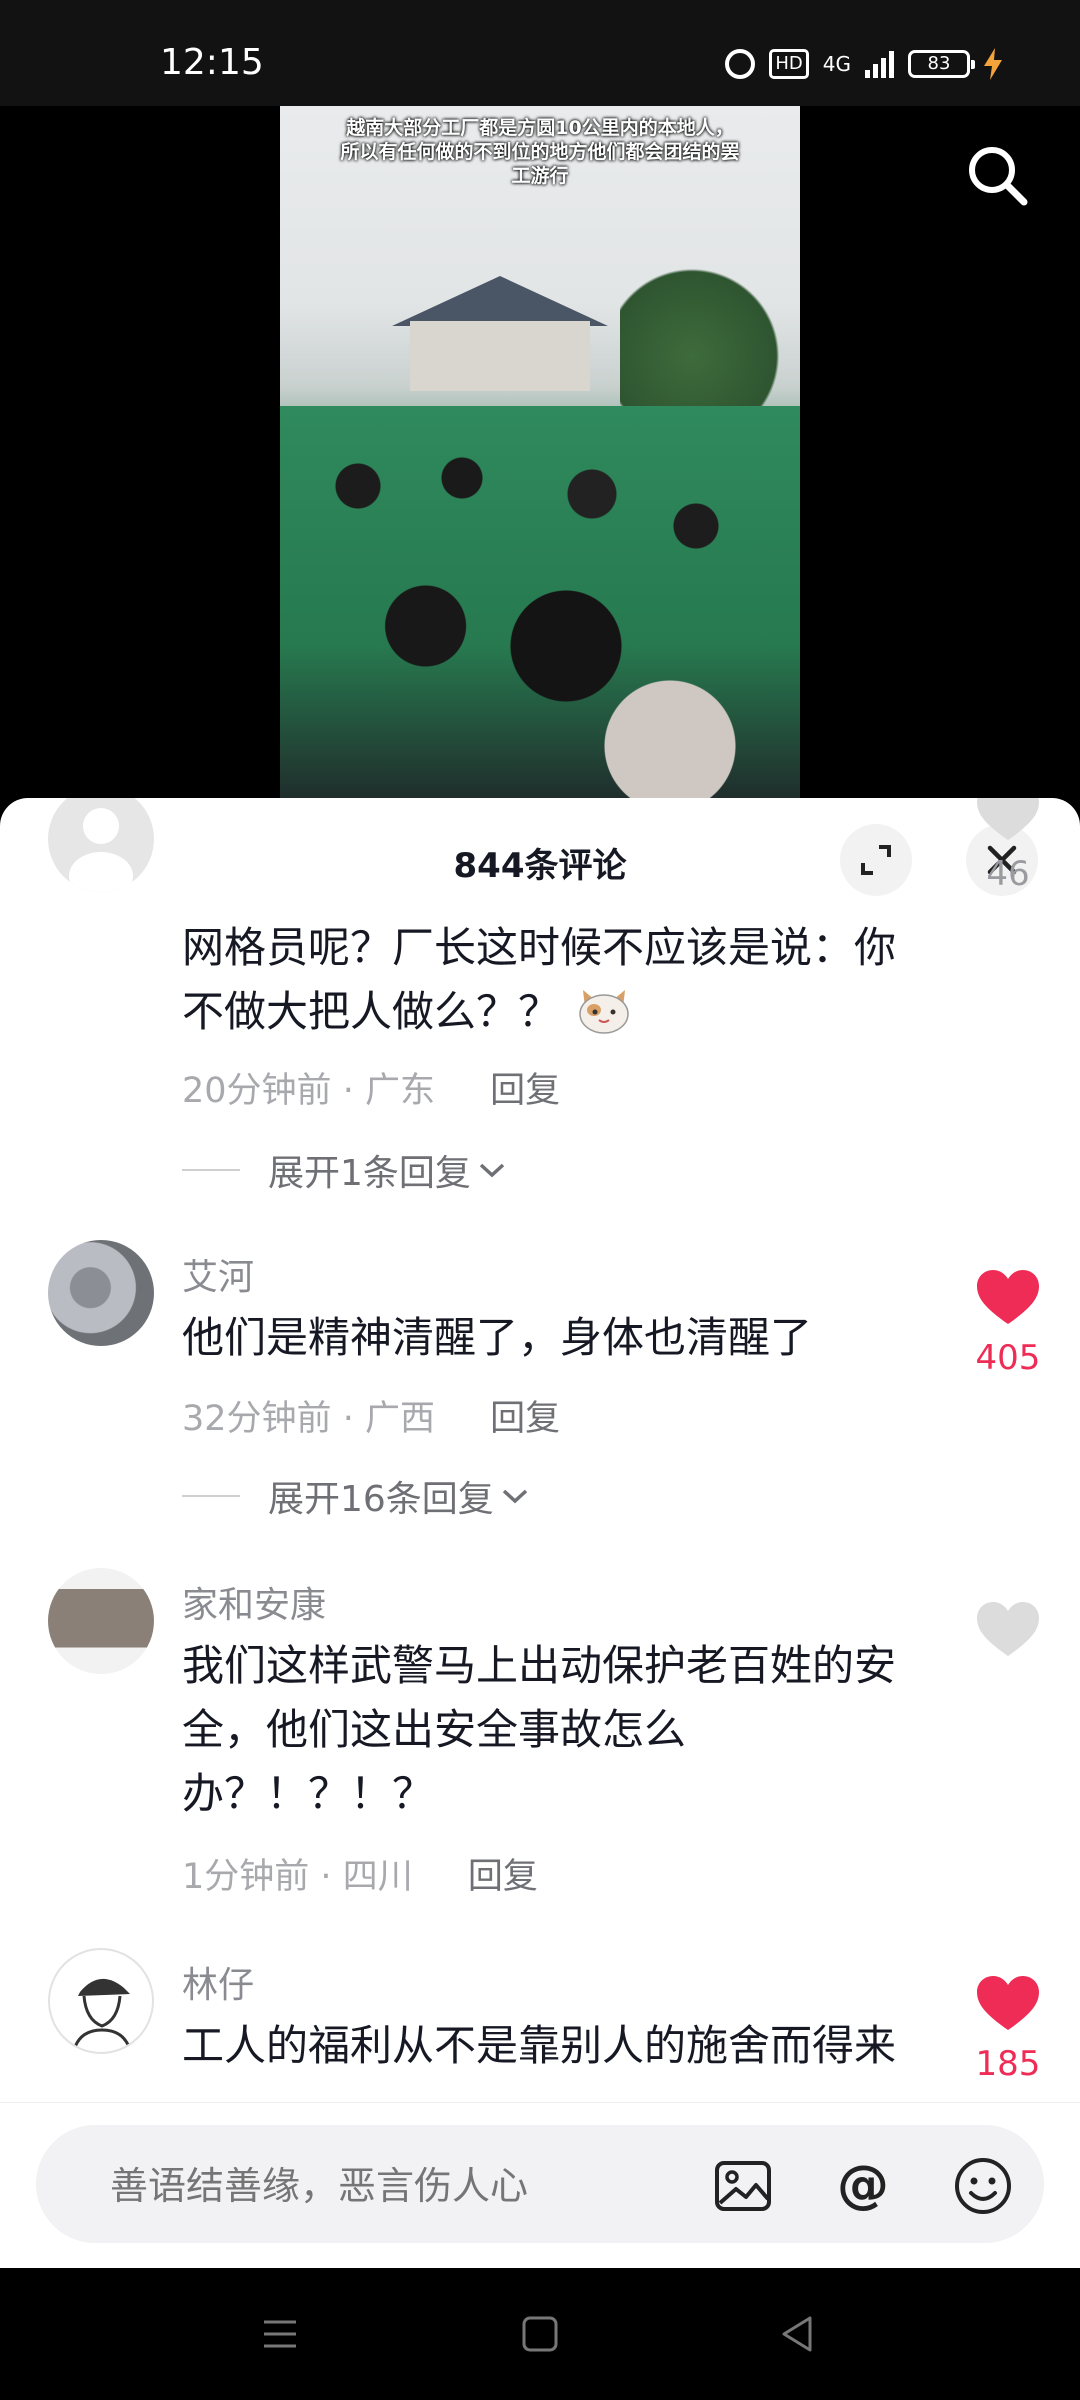 The height and width of the screenshot is (2400, 1080). I want to click on image-icon, so click(743, 2186).